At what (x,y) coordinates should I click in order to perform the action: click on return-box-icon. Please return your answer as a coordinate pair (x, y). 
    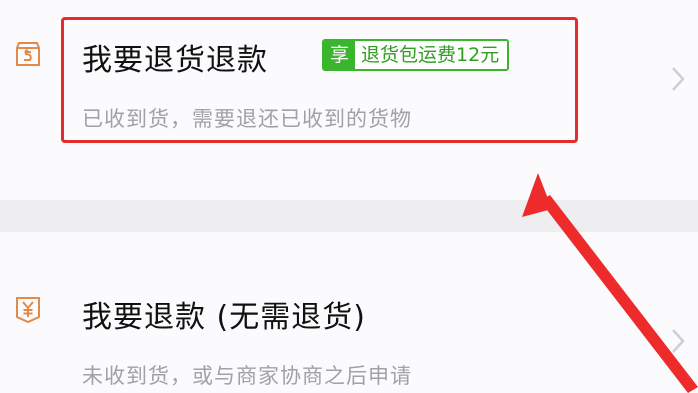
    Looking at the image, I should click on (28, 54).